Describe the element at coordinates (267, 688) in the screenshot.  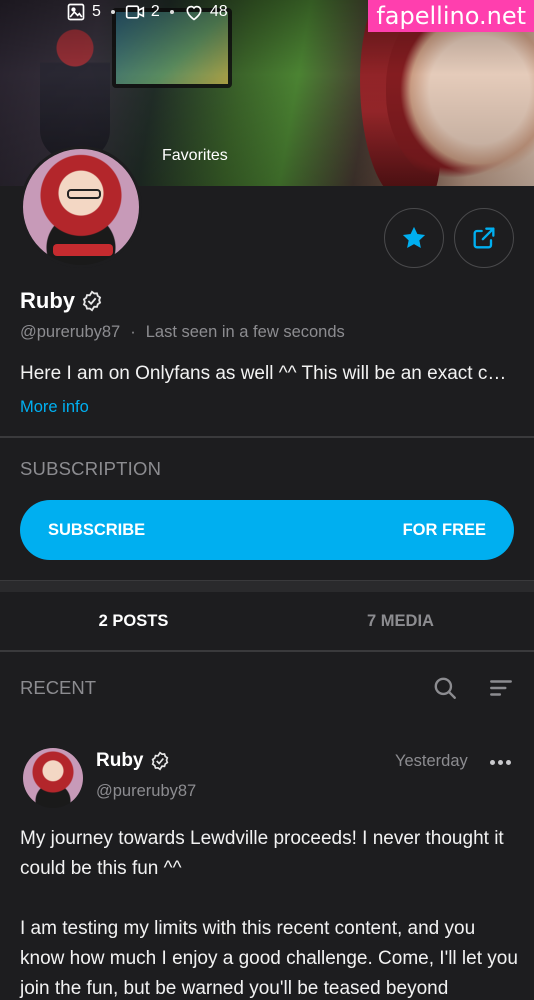
I see `recent-header: RECENT` at that location.